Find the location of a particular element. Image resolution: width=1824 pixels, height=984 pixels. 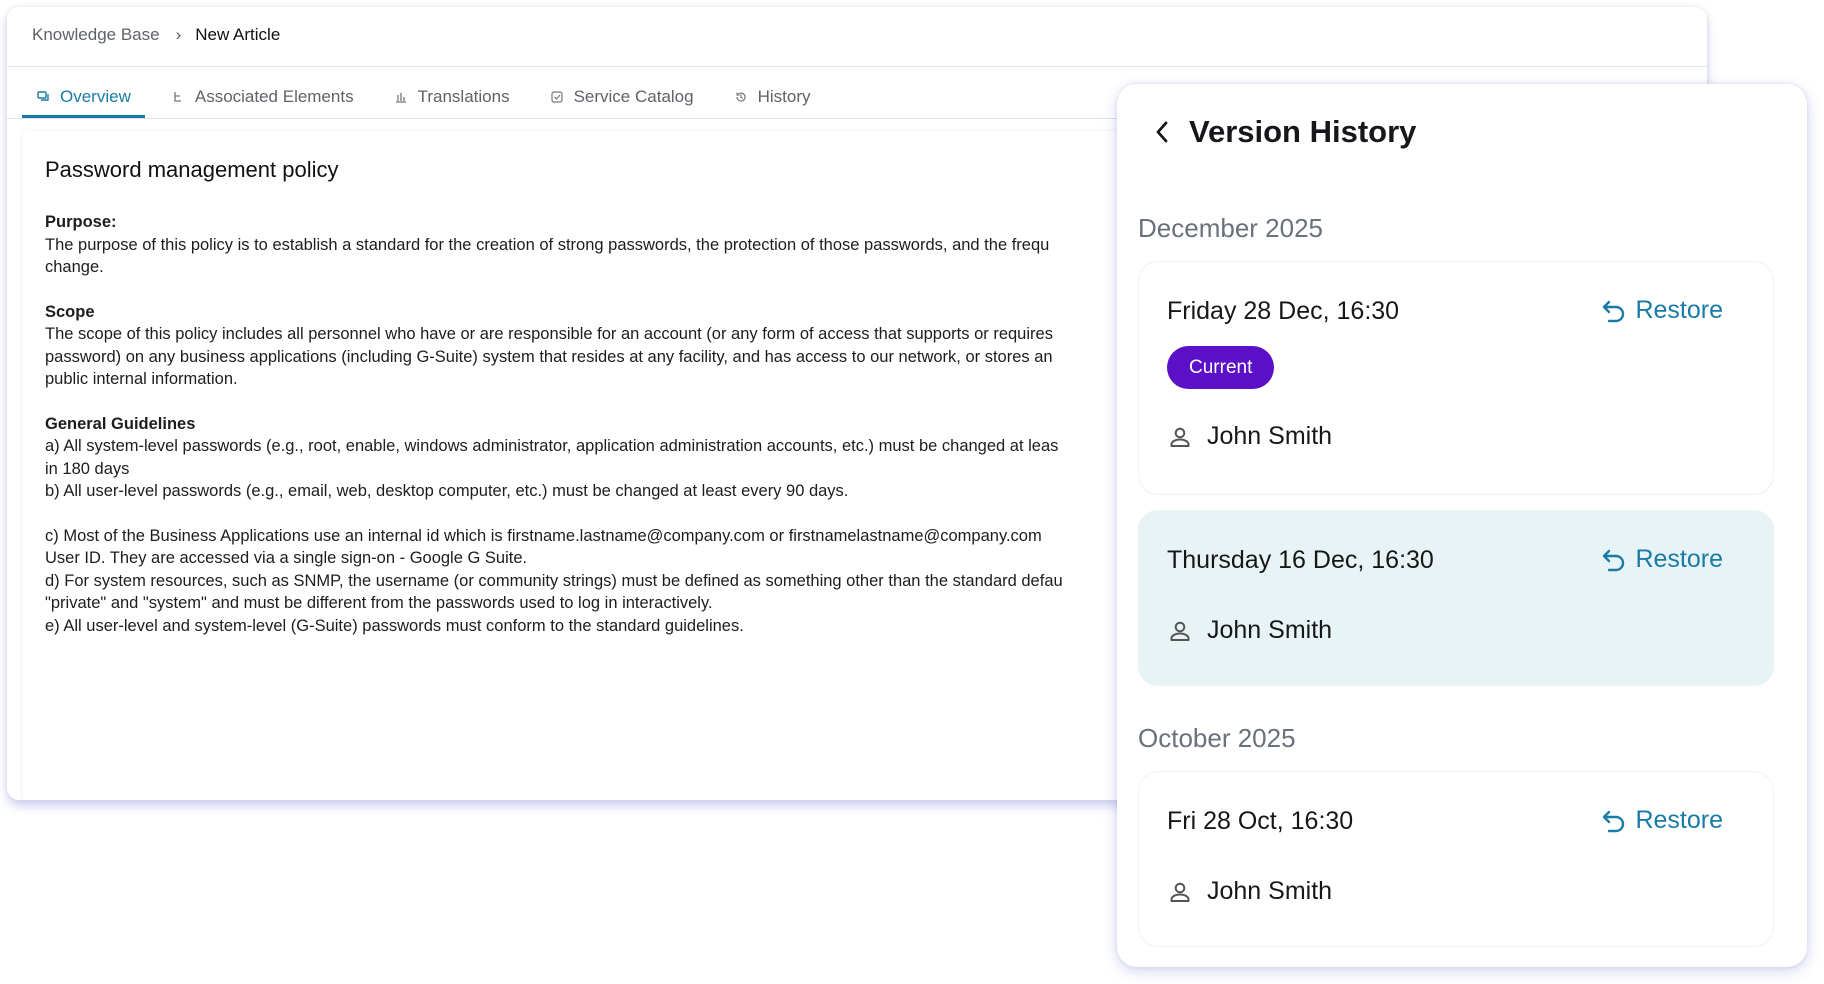

version-date: Friday 28 Dec, 16:30 is located at coordinates (1283, 311).